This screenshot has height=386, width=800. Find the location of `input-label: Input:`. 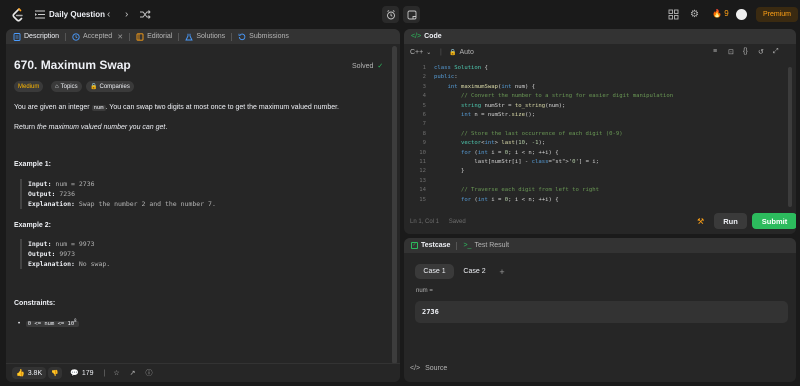

input-label: Input: is located at coordinates (40, 184).